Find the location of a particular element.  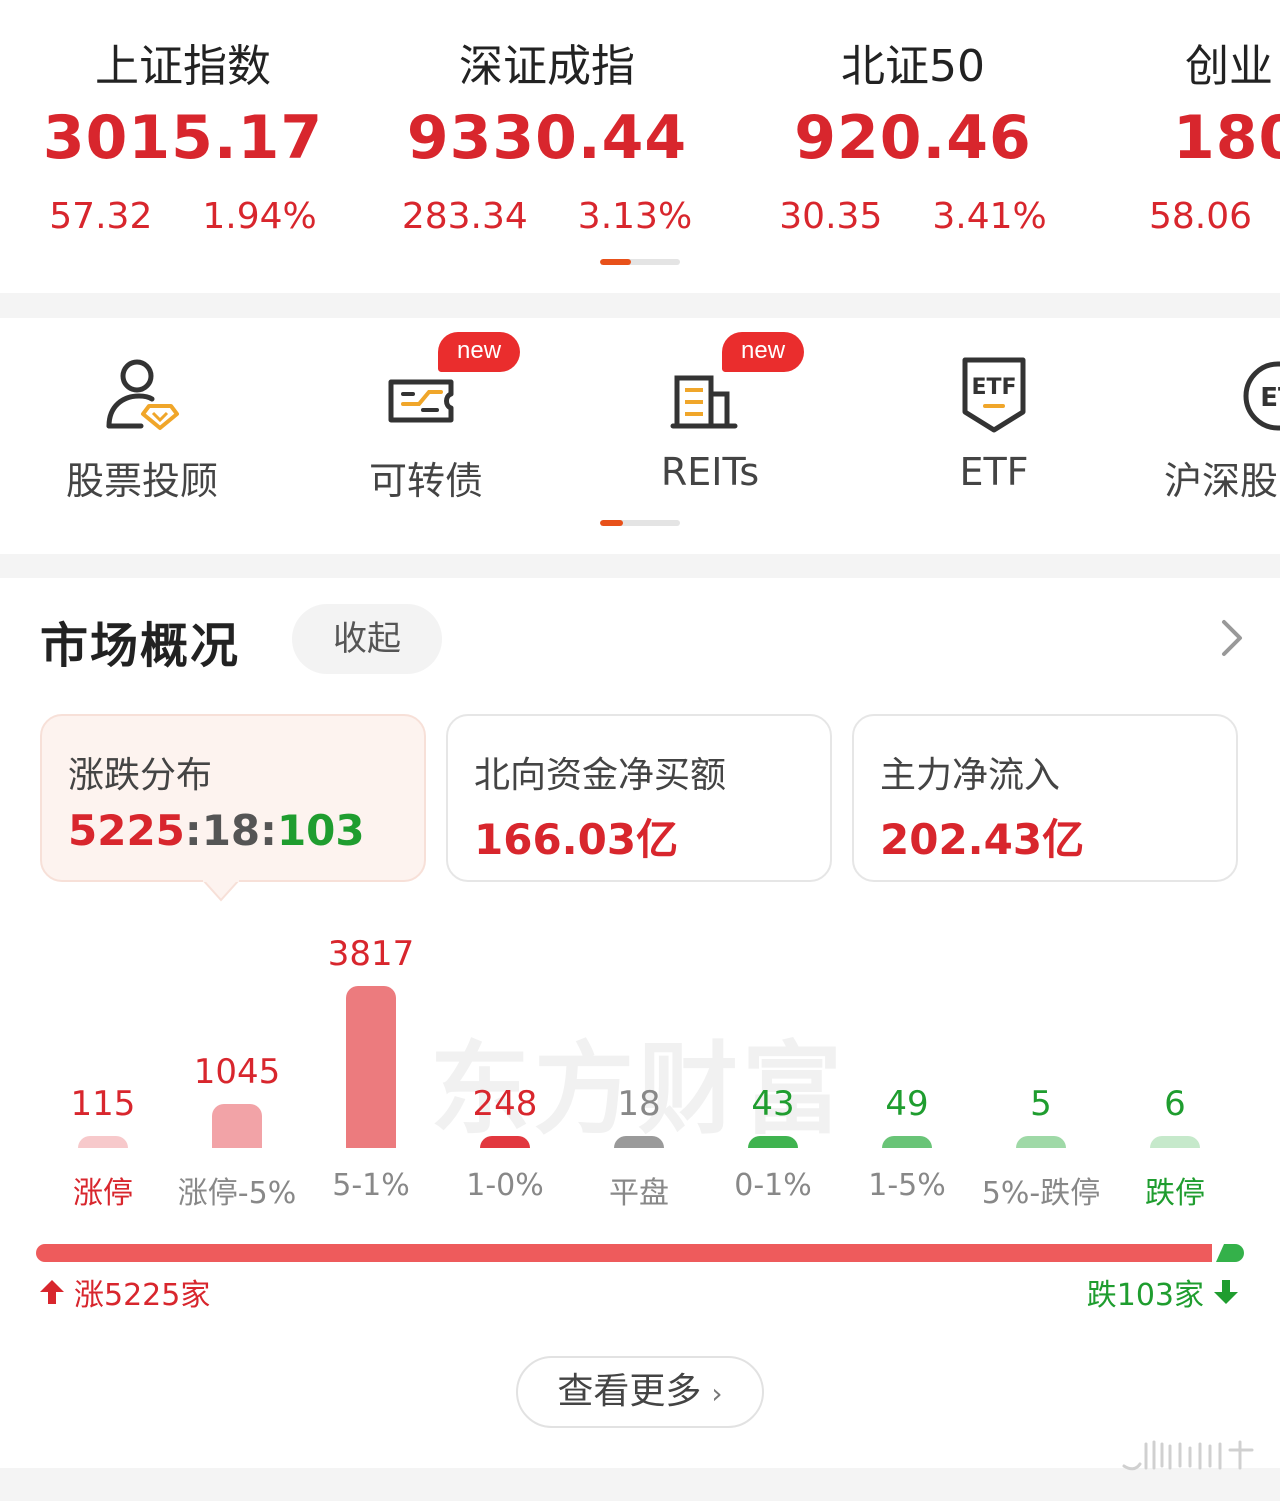

distribution-column: 43 0-1% is located at coordinates (773, 1068).